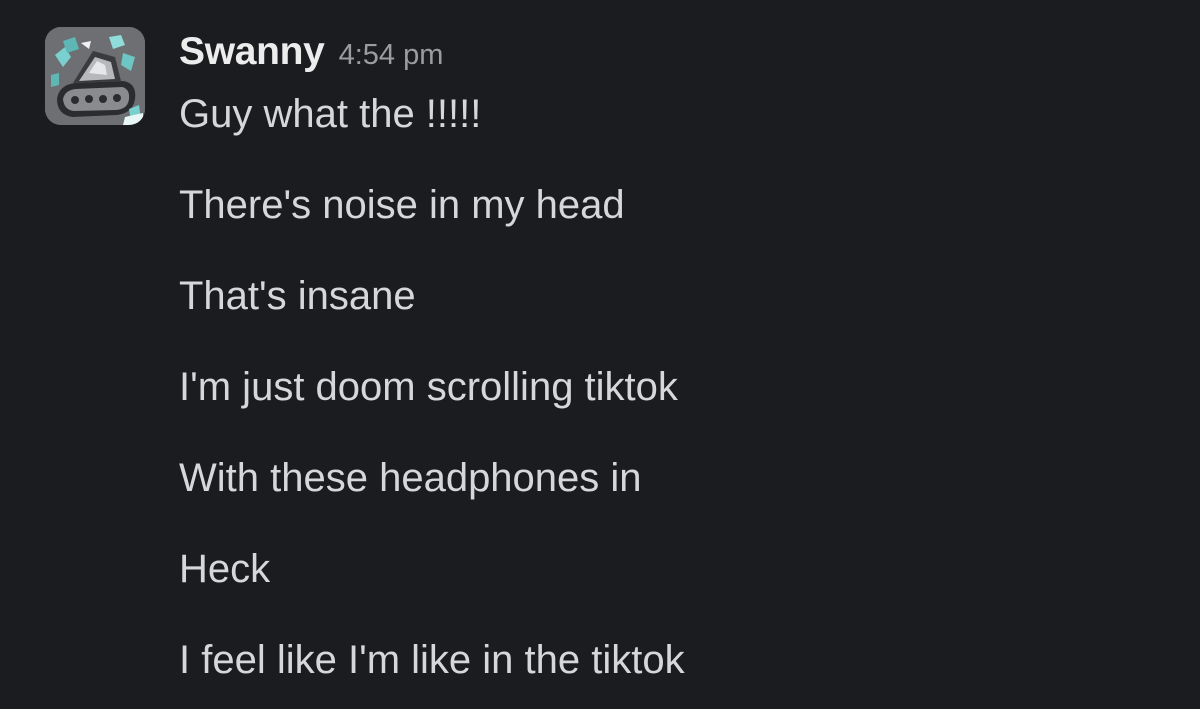  What do you see at coordinates (679, 58) in the screenshot?
I see `message-header: Swanny 4:54 pm` at bounding box center [679, 58].